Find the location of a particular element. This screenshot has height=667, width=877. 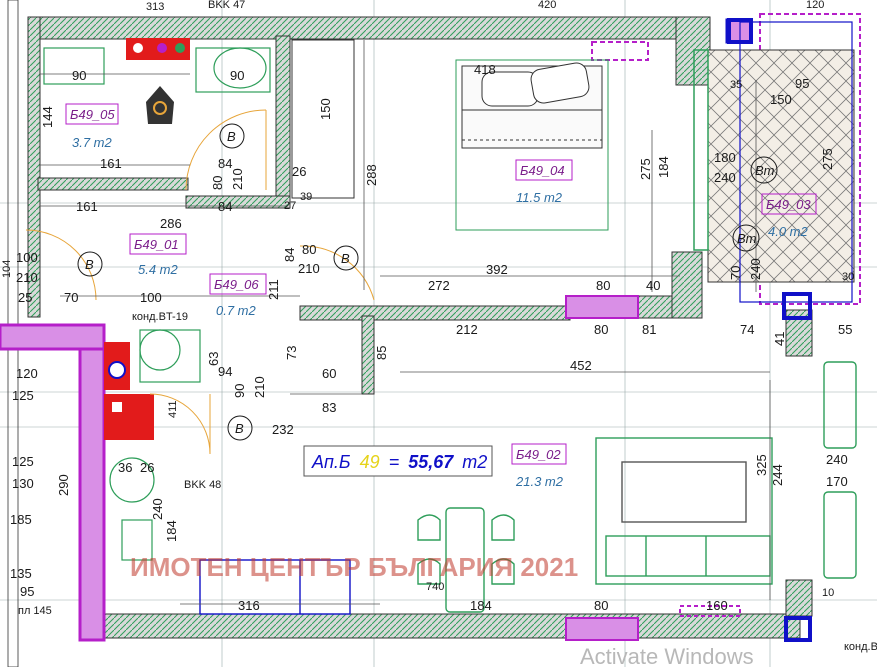

dim-text: 85 is located at coordinates (381, 353).